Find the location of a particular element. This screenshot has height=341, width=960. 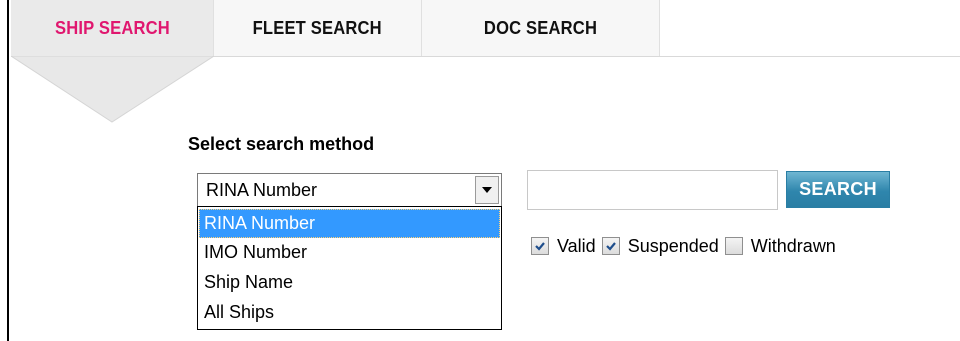

page-left-border is located at coordinates (4, 170).